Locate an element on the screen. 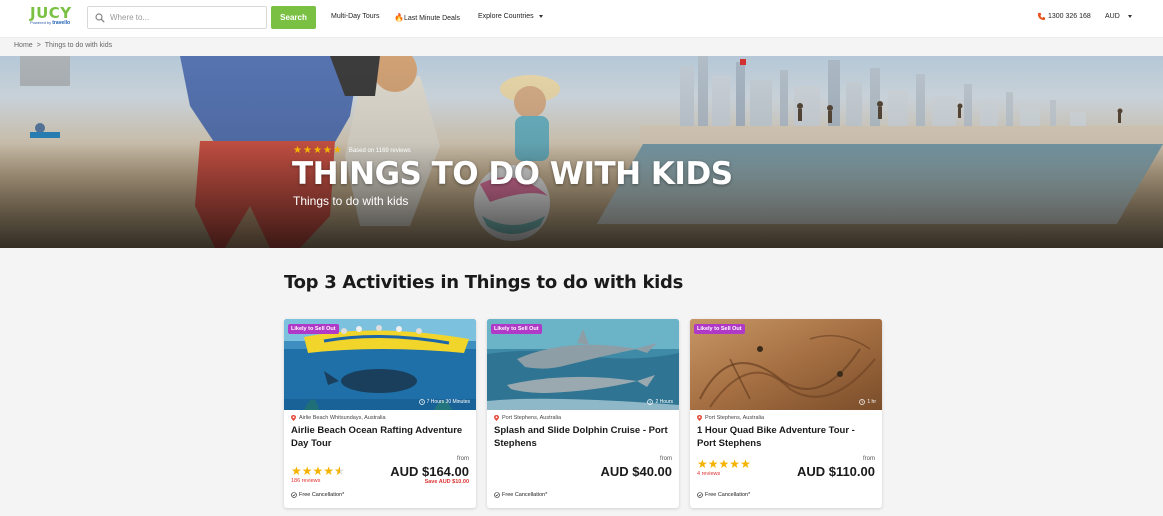 The width and height of the screenshot is (1163, 516). nav-multi-day-tours: Multi-Day Tours is located at coordinates (355, 16).